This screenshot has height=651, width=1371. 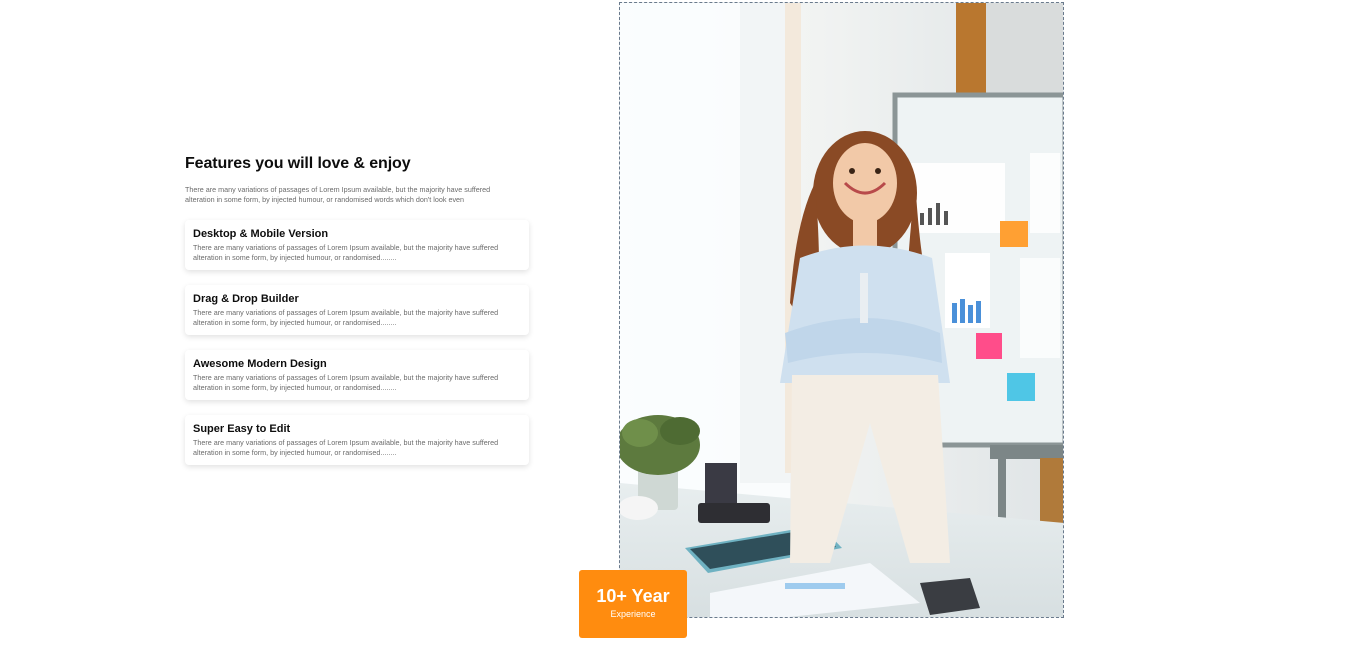 I want to click on feature-card-title: Drag & Drop Builder, so click(x=246, y=299).